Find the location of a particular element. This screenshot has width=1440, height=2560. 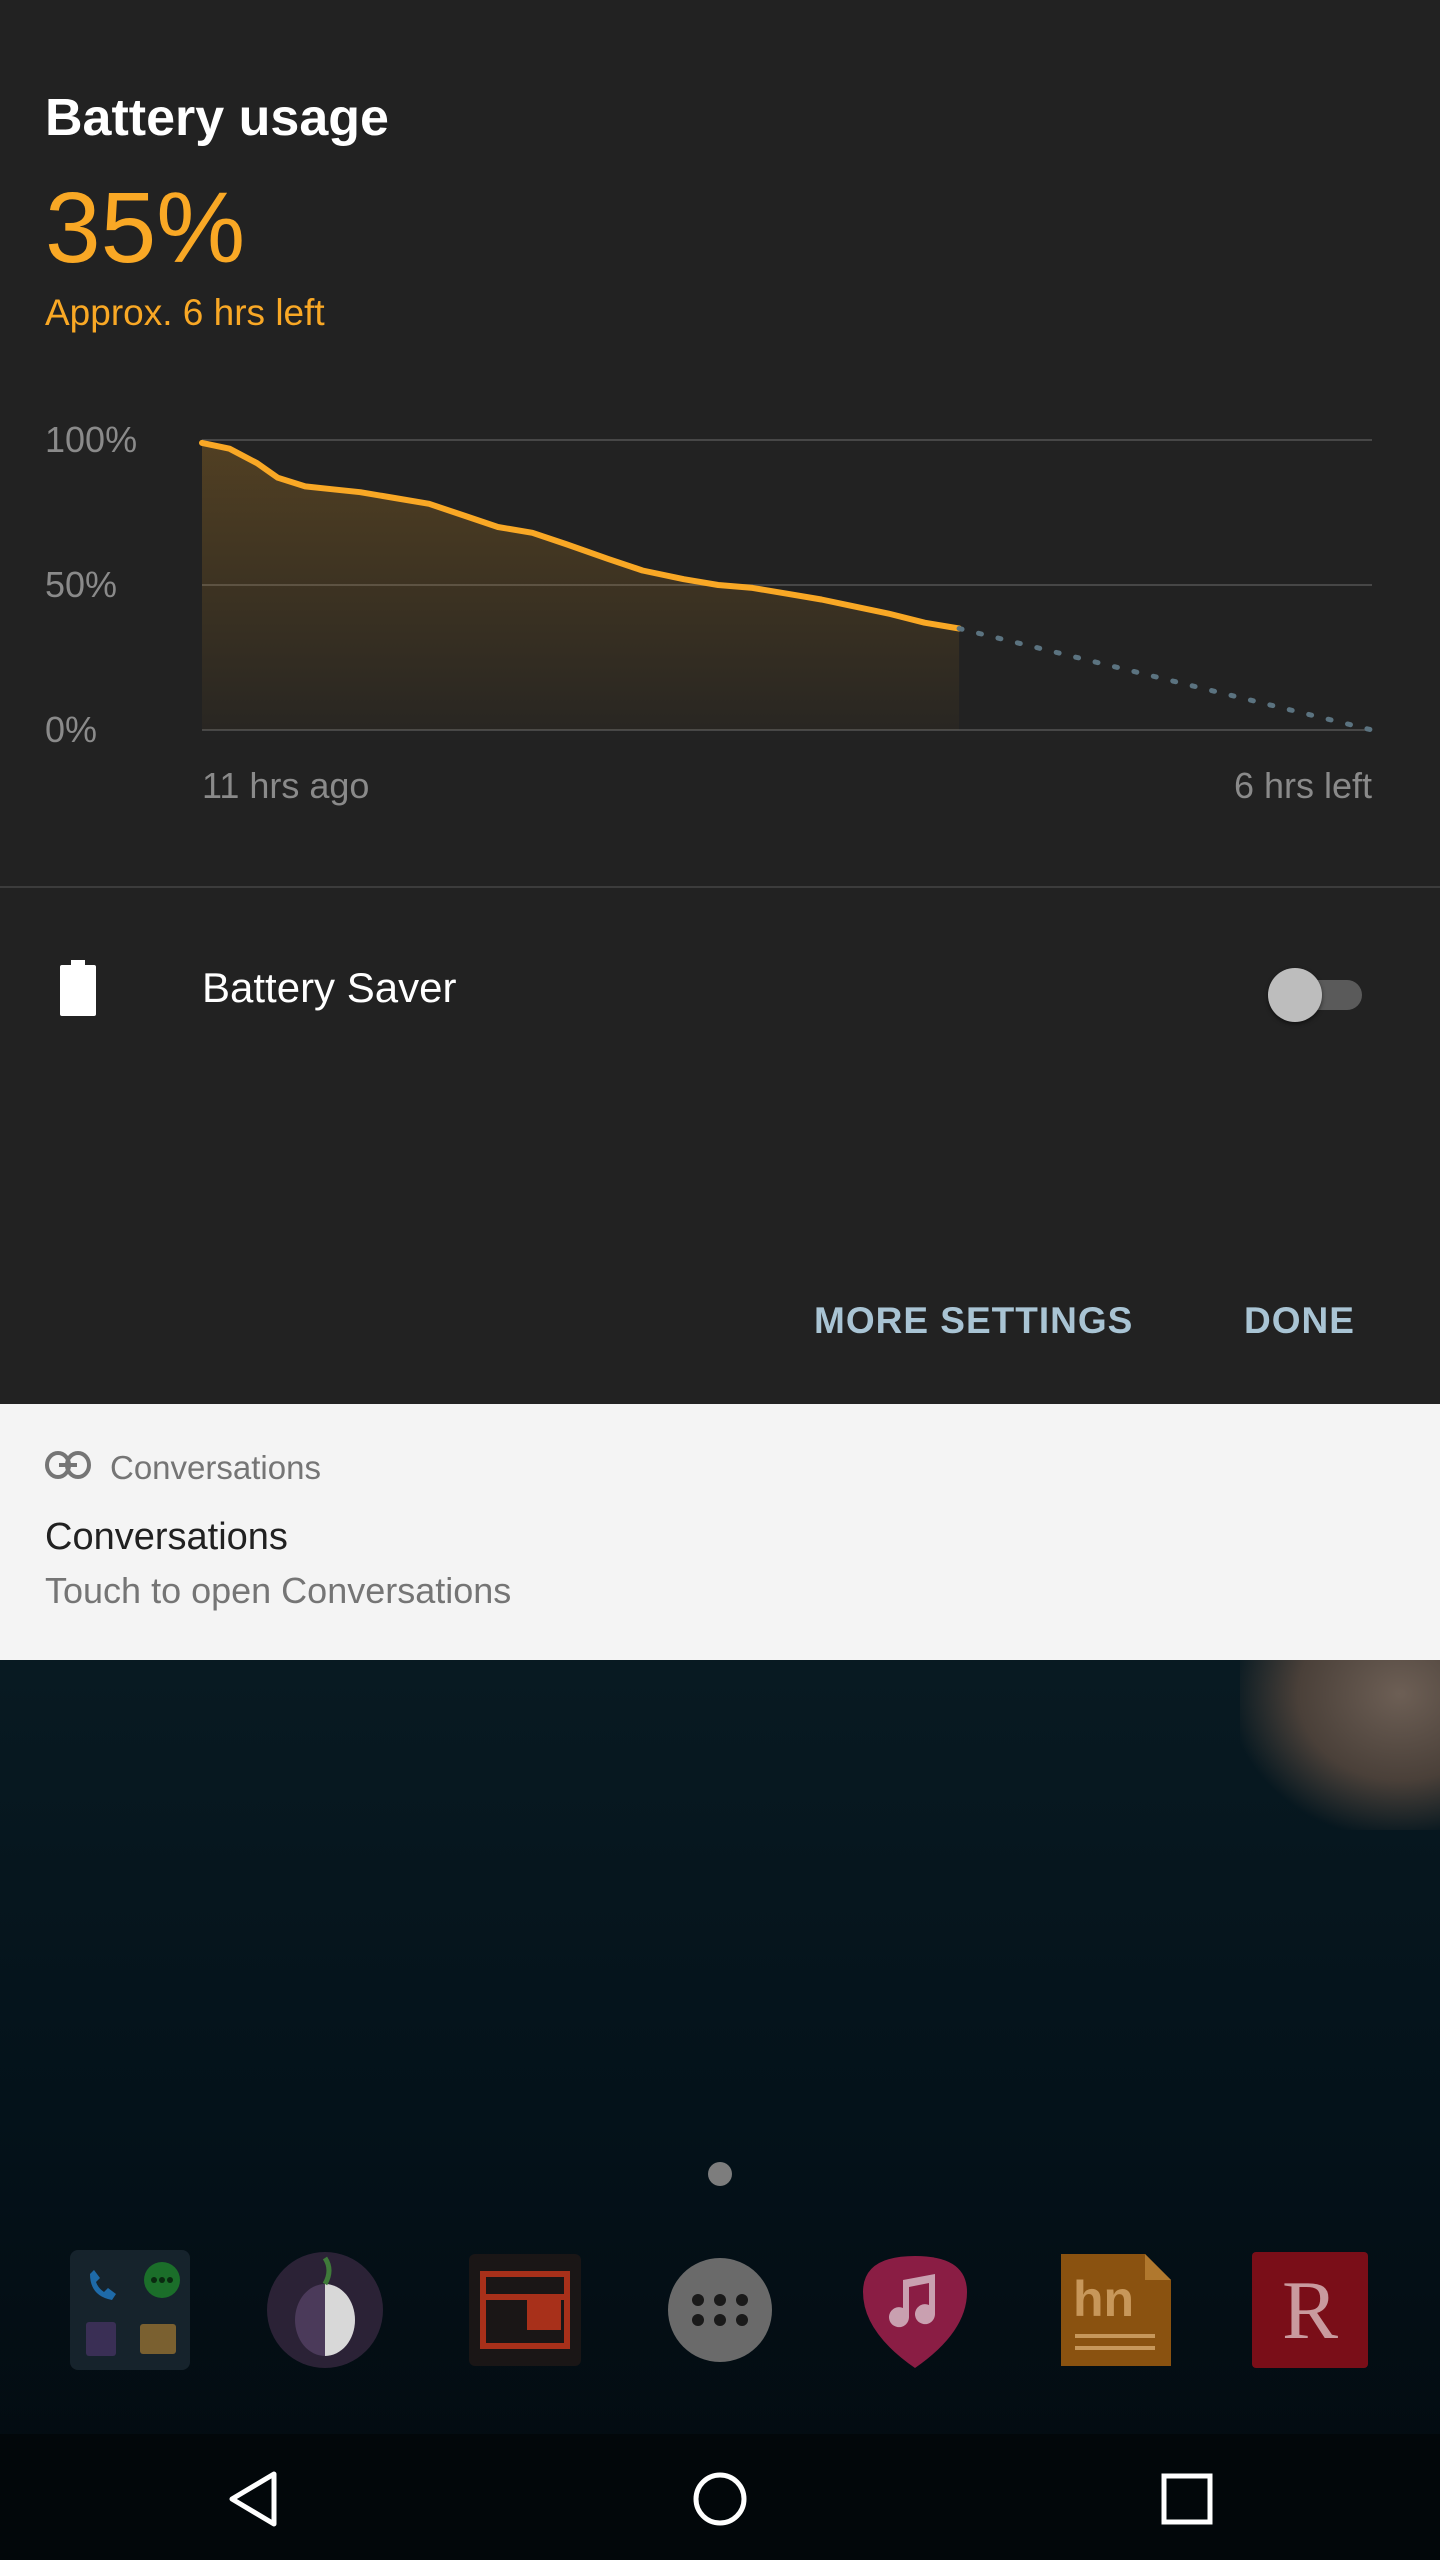

y-tick-label: 50% is located at coordinates (81, 584).